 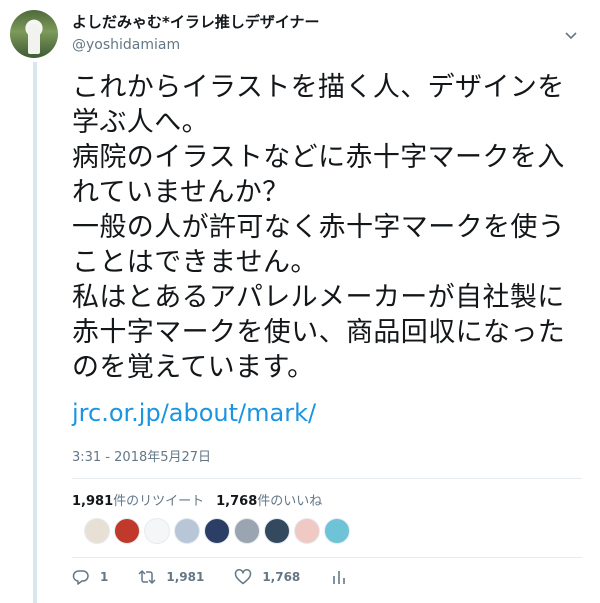 What do you see at coordinates (571, 35) in the screenshot?
I see `chevron-down-icon` at bounding box center [571, 35].